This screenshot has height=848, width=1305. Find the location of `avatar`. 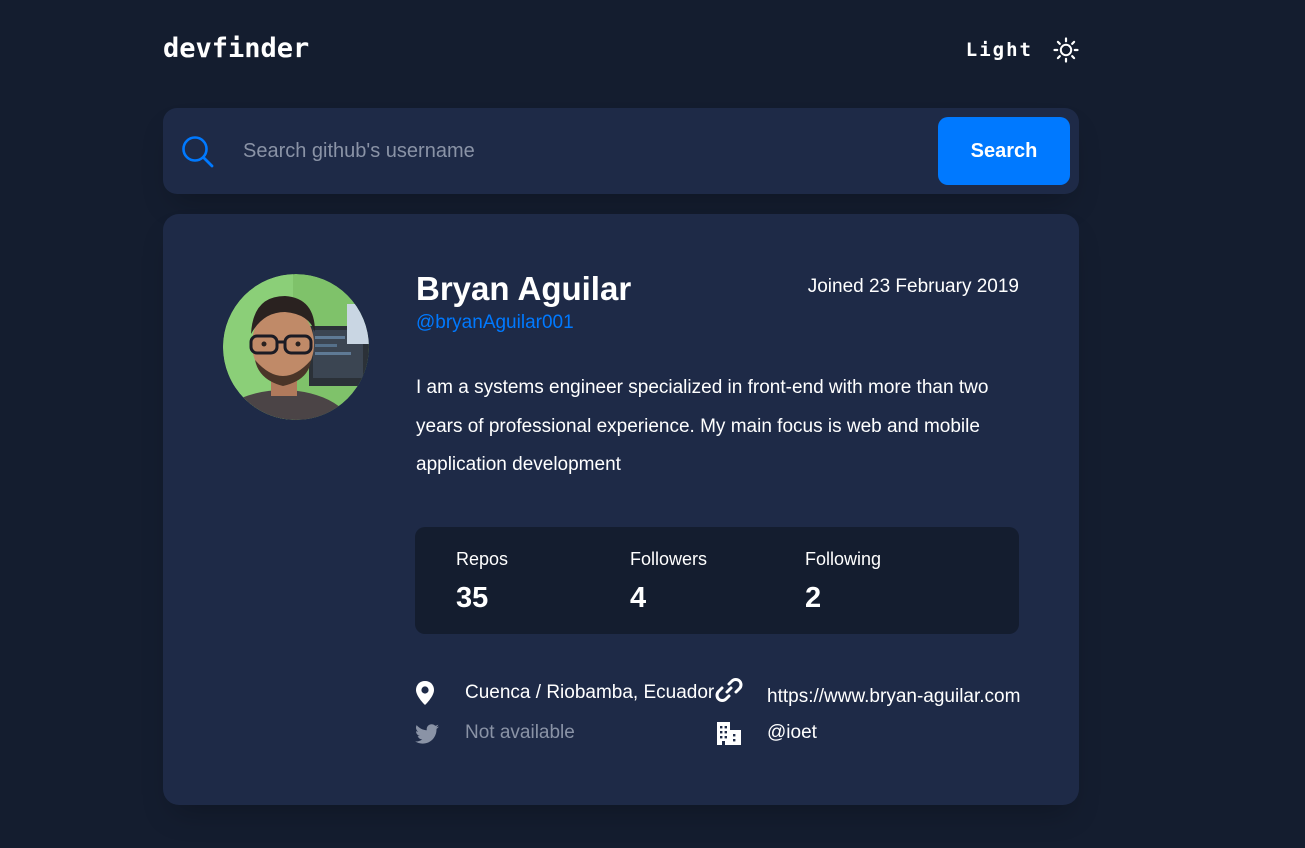

avatar is located at coordinates (296, 347).